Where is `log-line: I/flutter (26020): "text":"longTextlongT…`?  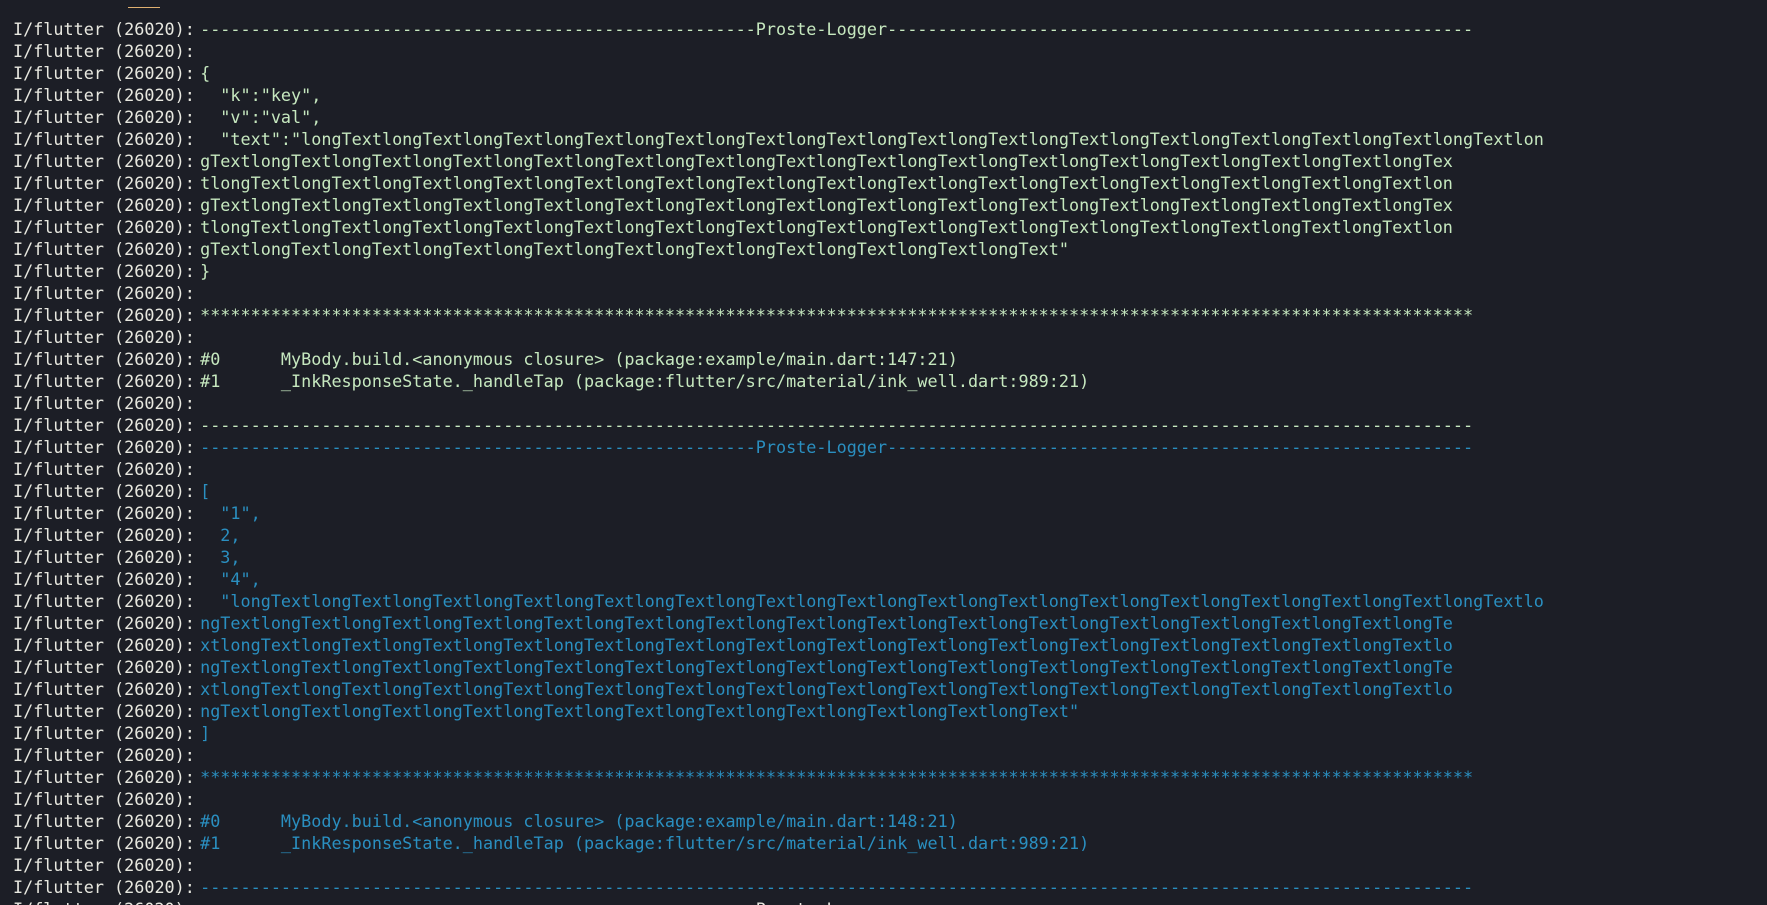 log-line: I/flutter (26020): "text":"longTextlongT… is located at coordinates (883, 139).